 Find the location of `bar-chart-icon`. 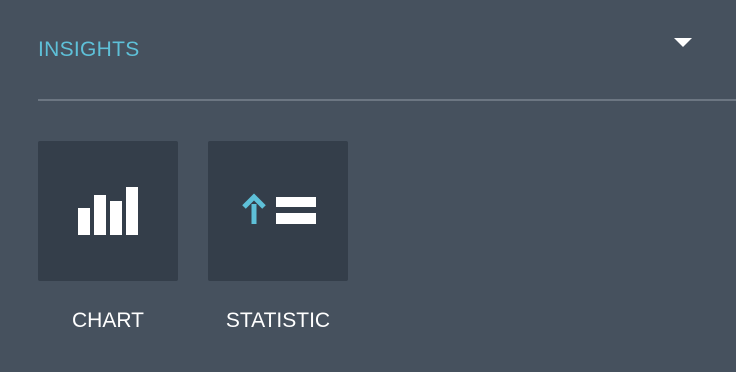

bar-chart-icon is located at coordinates (108, 211).